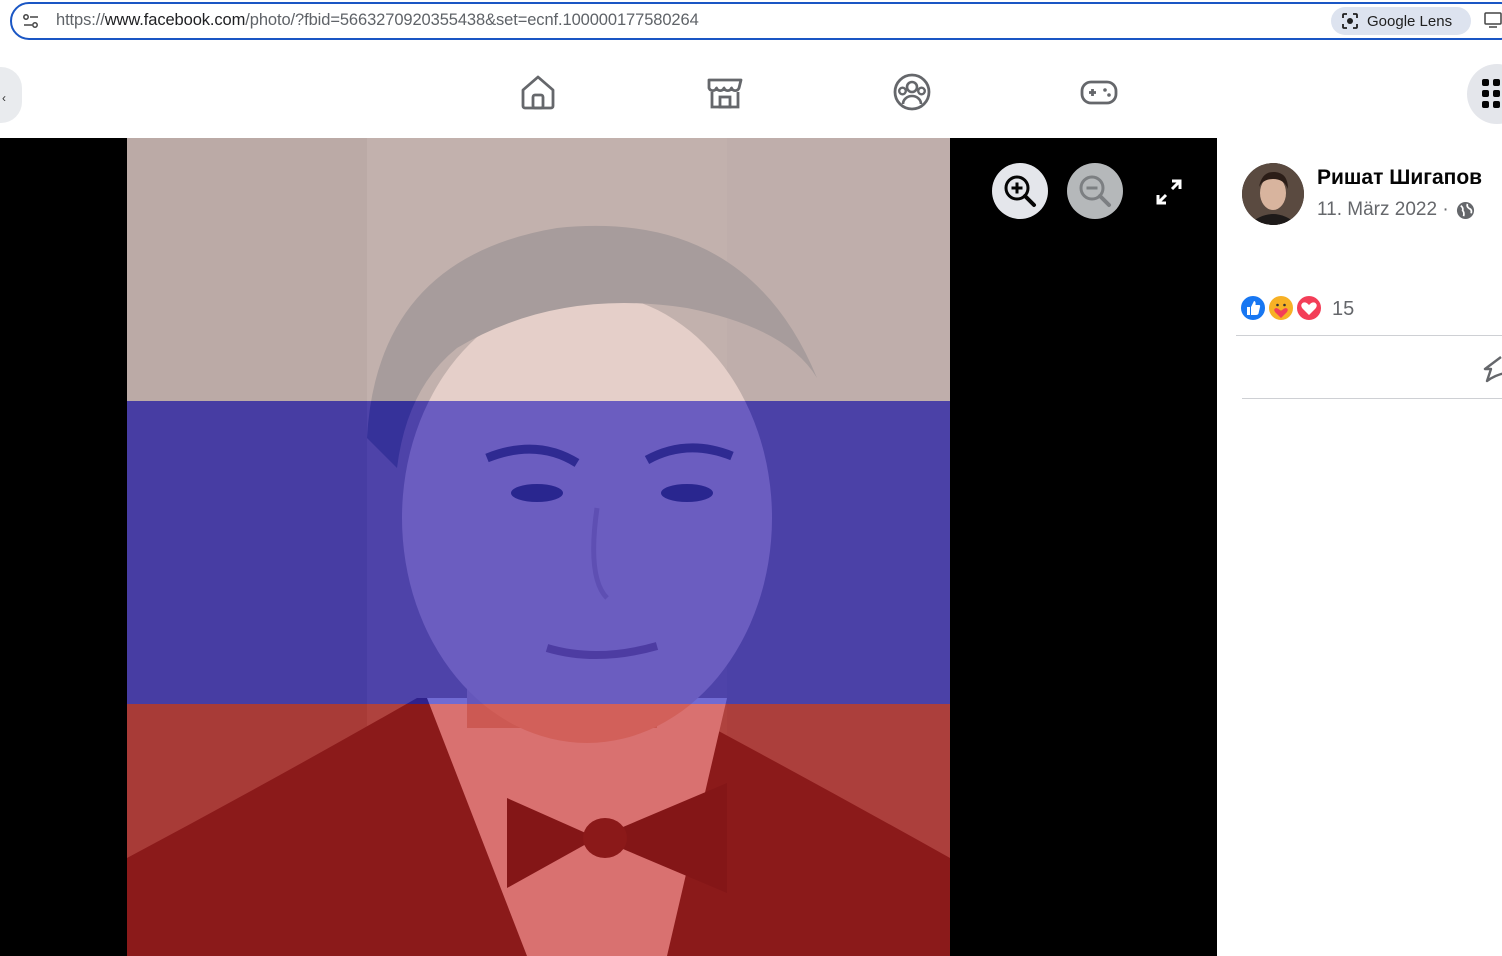 This screenshot has width=1502, height=956. What do you see at coordinates (1343, 309) in the screenshot?
I see `reaction-count: 15` at bounding box center [1343, 309].